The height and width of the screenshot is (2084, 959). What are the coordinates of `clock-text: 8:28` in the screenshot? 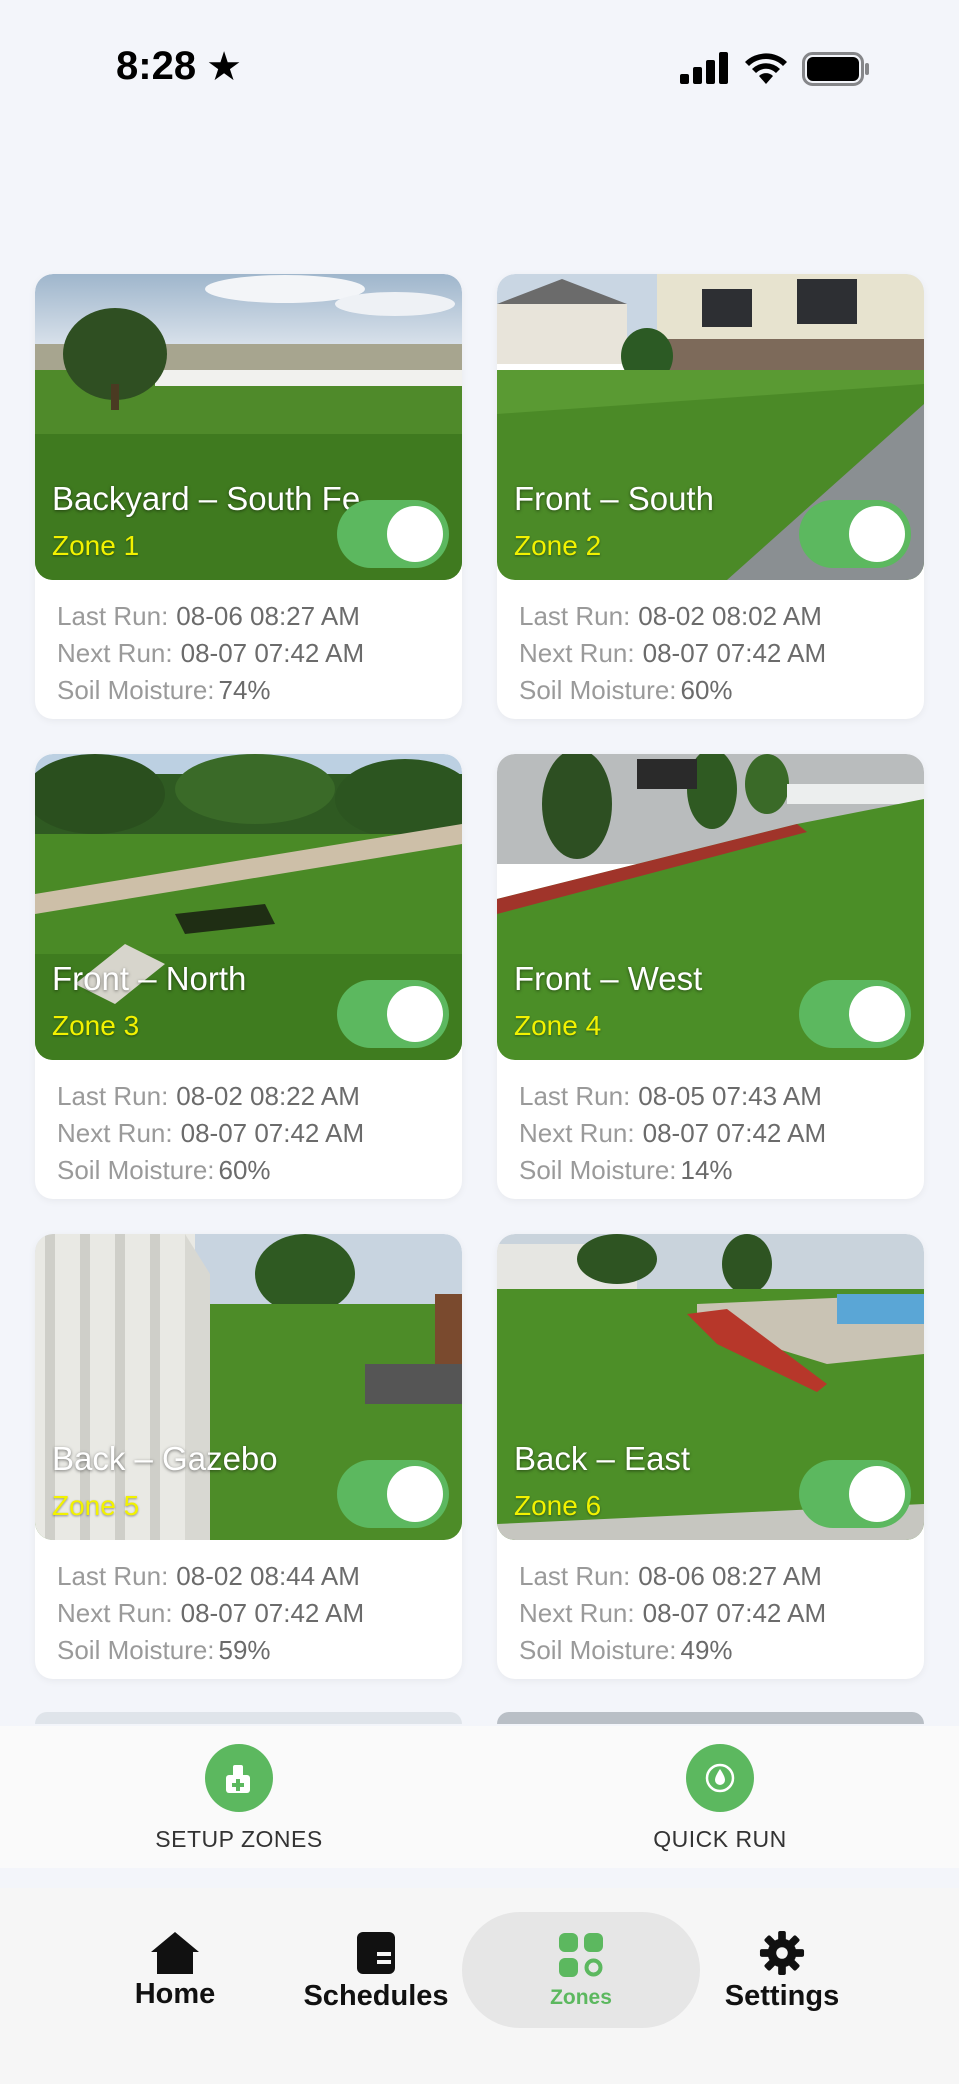 It's located at (156, 66).